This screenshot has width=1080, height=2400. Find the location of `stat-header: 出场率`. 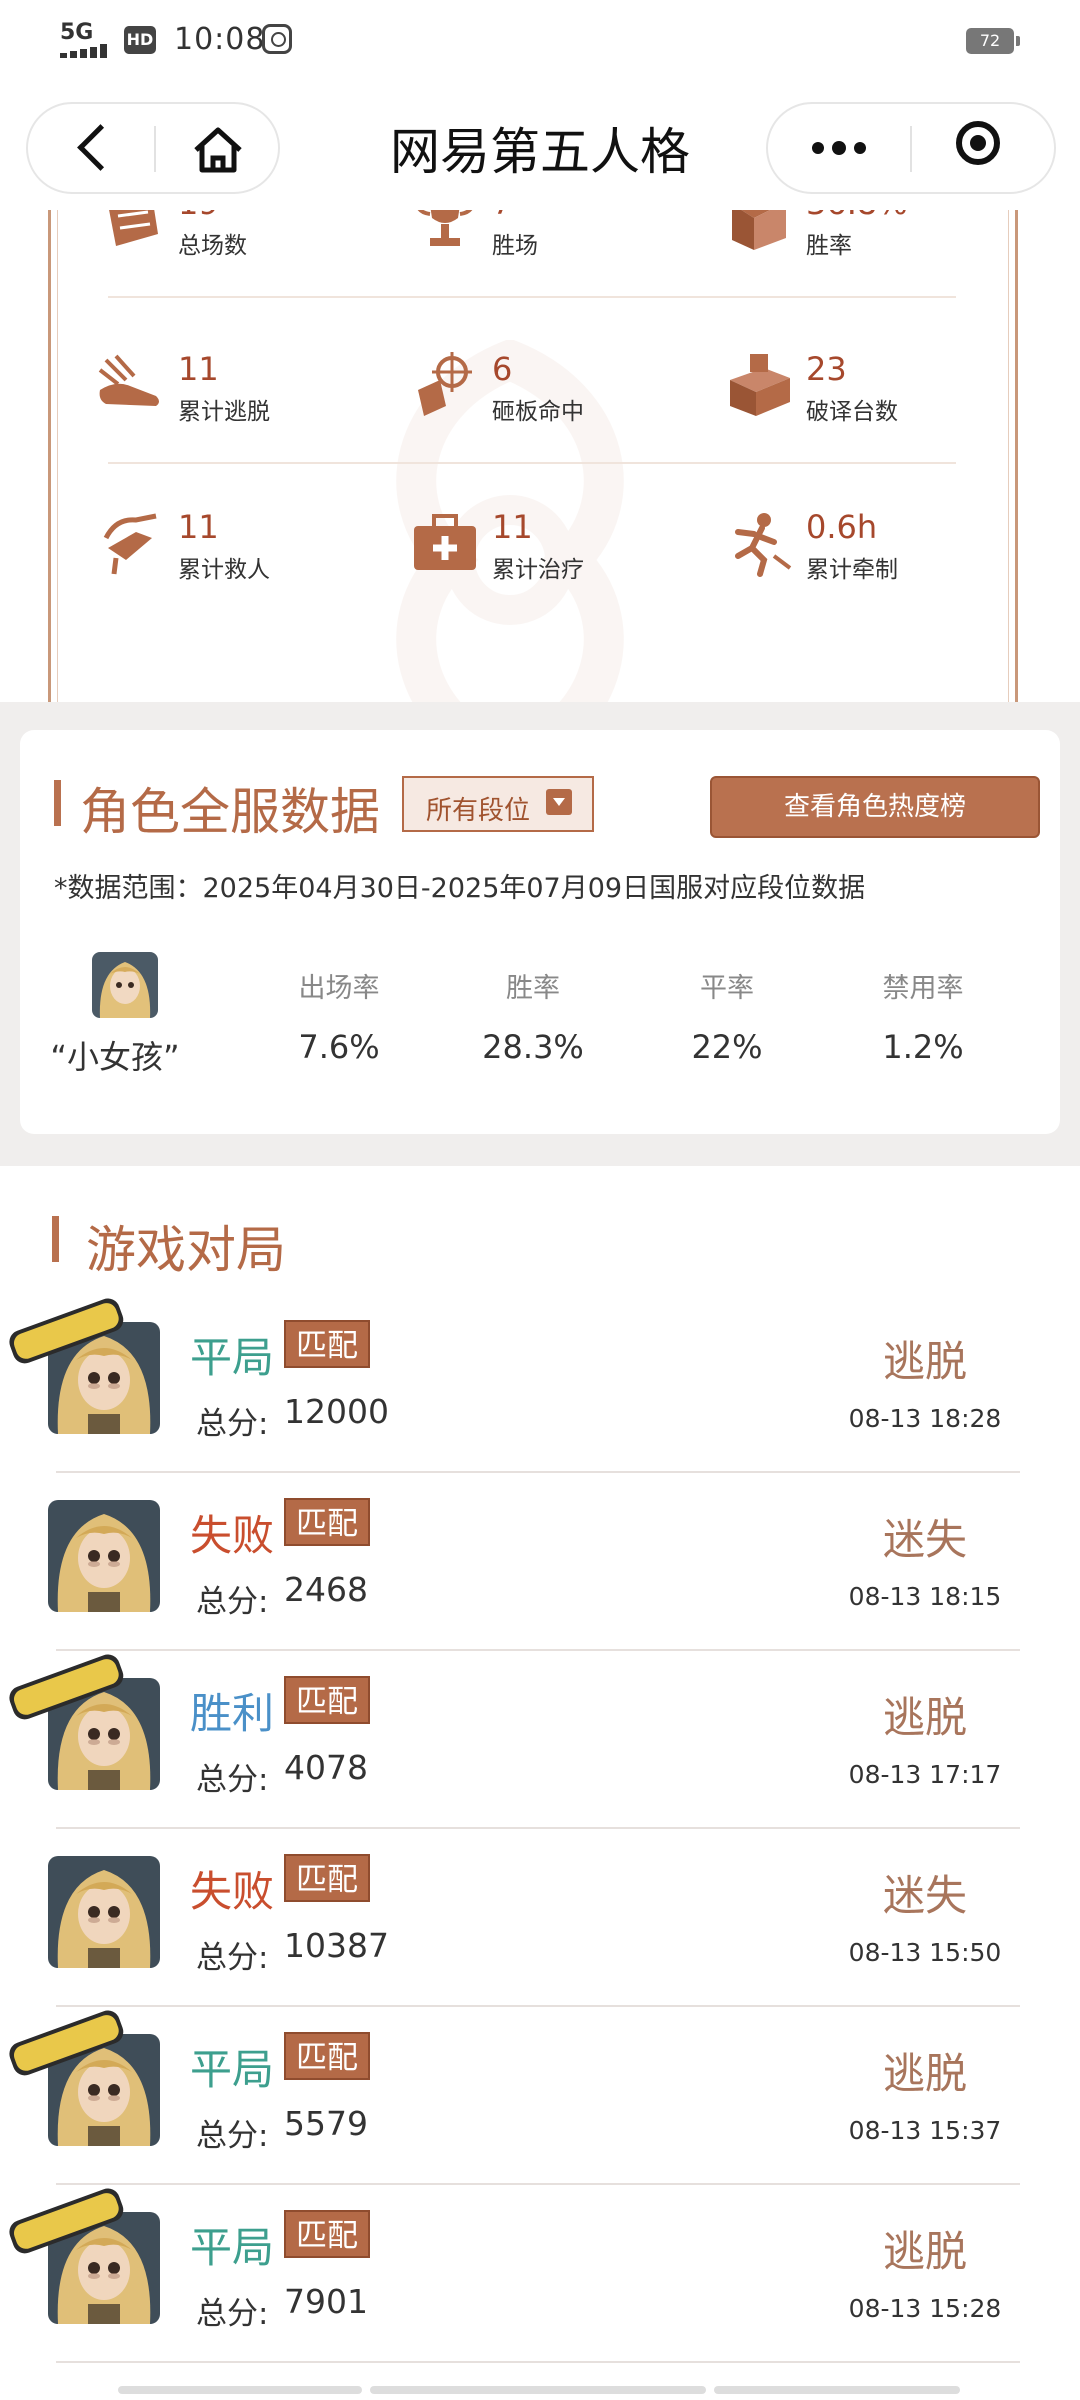

stat-header: 出场率 is located at coordinates (339, 988).